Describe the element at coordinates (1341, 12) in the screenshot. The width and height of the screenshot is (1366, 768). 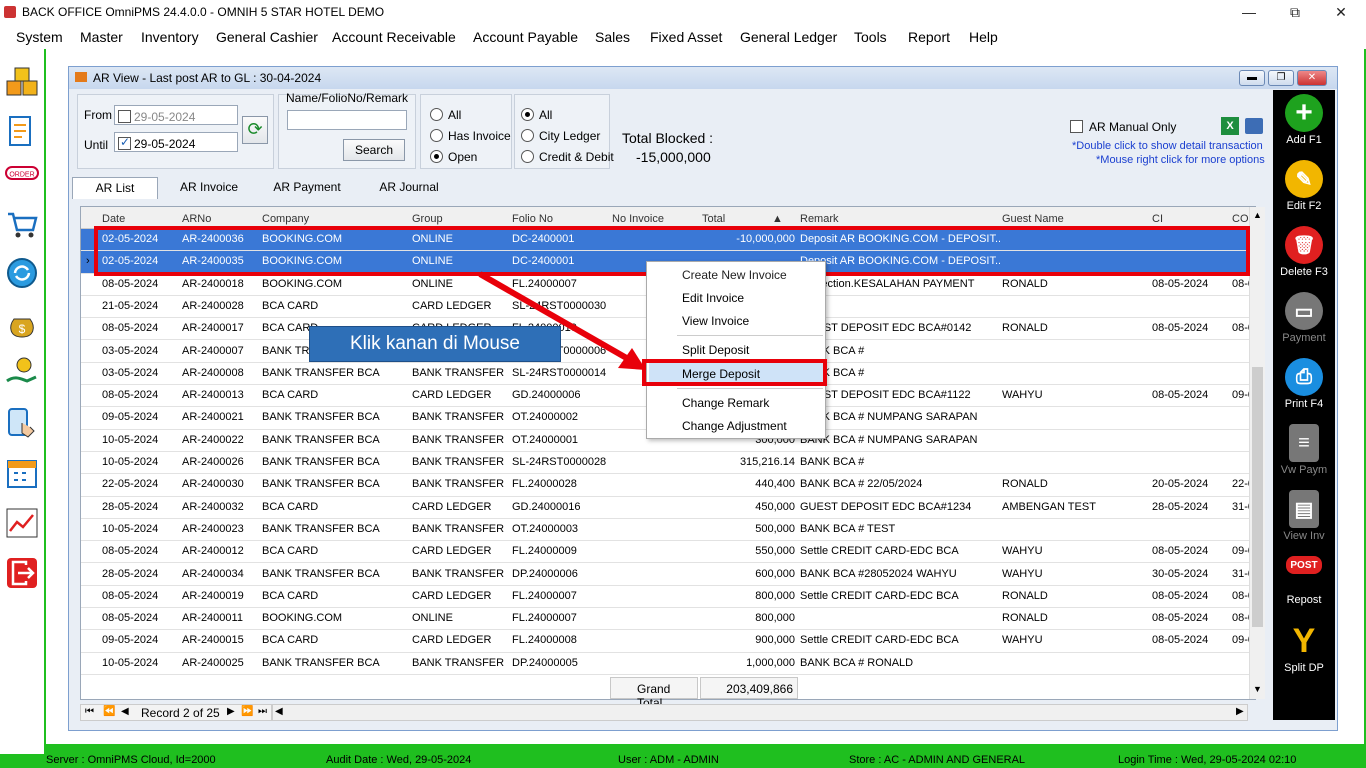
I see `close-button: ✕` at that location.